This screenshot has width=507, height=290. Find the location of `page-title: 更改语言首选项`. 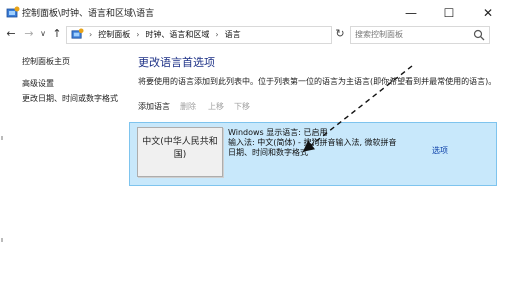

page-title: 更改语言首选项 is located at coordinates (176, 62).